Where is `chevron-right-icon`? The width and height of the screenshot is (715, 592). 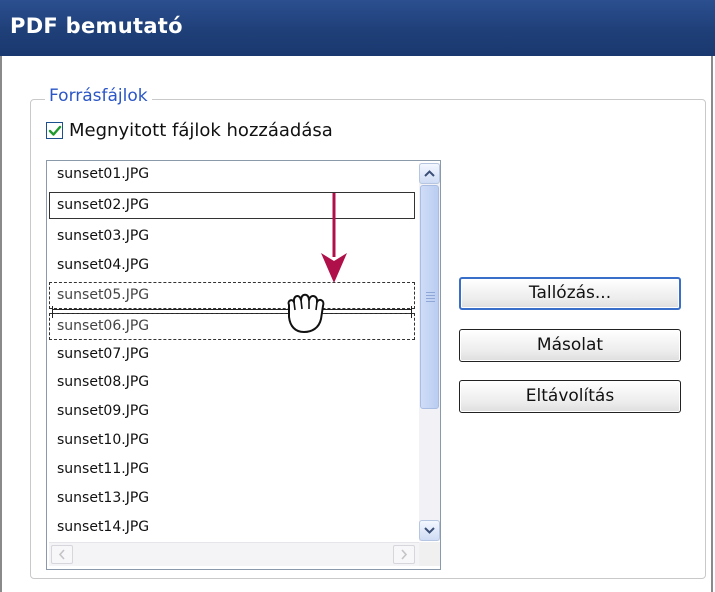
chevron-right-icon is located at coordinates (404, 554).